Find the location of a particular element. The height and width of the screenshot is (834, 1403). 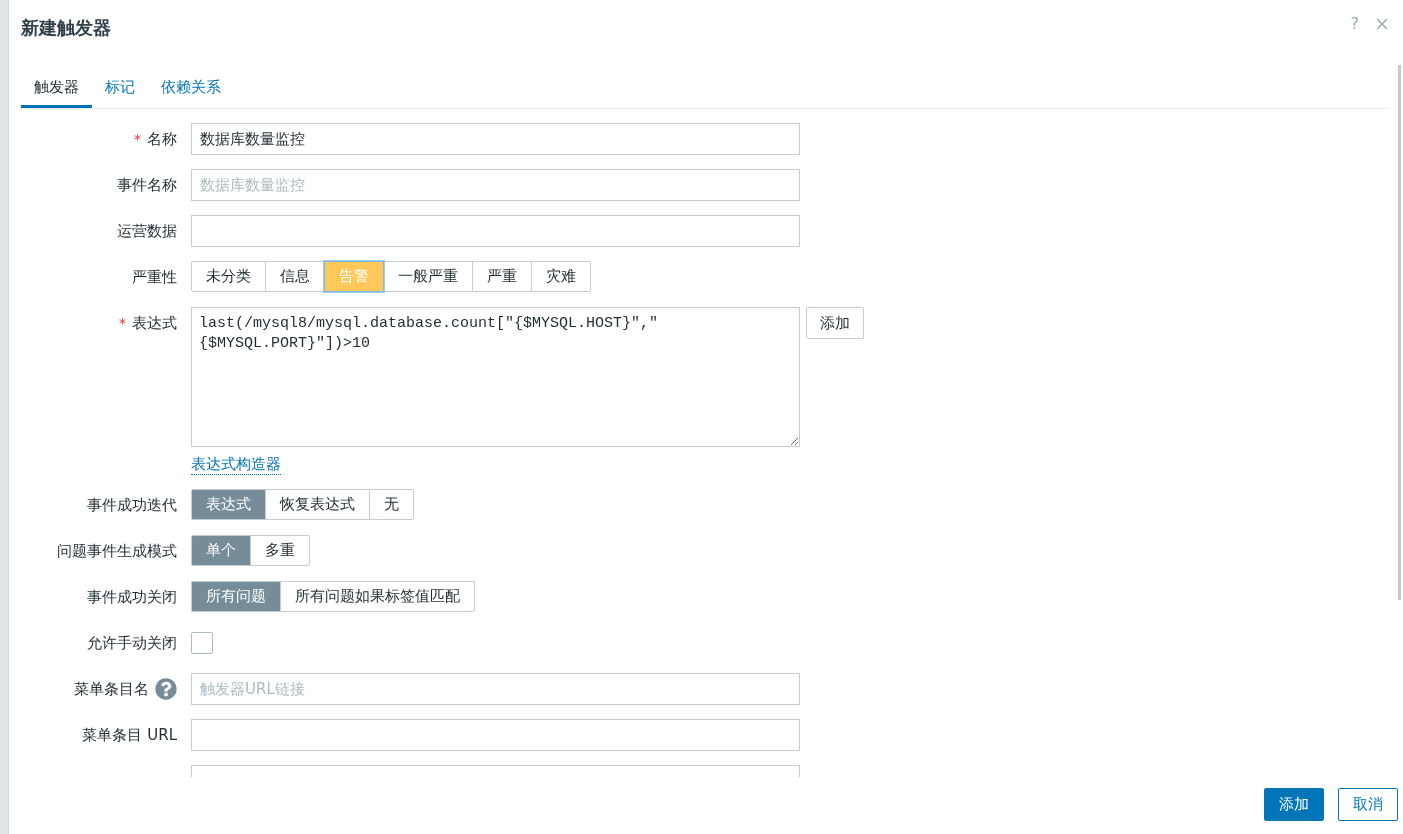

tab: 依赖关系 is located at coordinates (191, 89).